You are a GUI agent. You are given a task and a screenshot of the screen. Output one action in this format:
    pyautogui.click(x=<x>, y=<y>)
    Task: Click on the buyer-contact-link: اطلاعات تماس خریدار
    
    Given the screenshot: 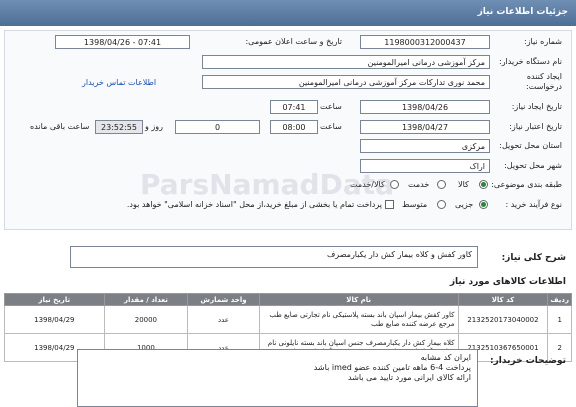 What is the action you would take?
    pyautogui.click(x=119, y=82)
    